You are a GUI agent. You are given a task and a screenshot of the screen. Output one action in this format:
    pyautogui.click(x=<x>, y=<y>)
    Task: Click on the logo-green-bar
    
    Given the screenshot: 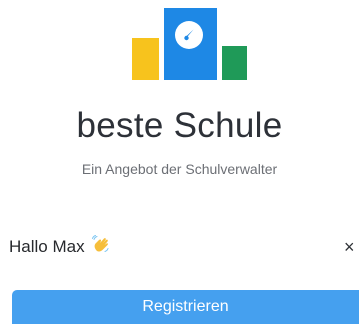 What is the action you would take?
    pyautogui.click(x=234, y=63)
    